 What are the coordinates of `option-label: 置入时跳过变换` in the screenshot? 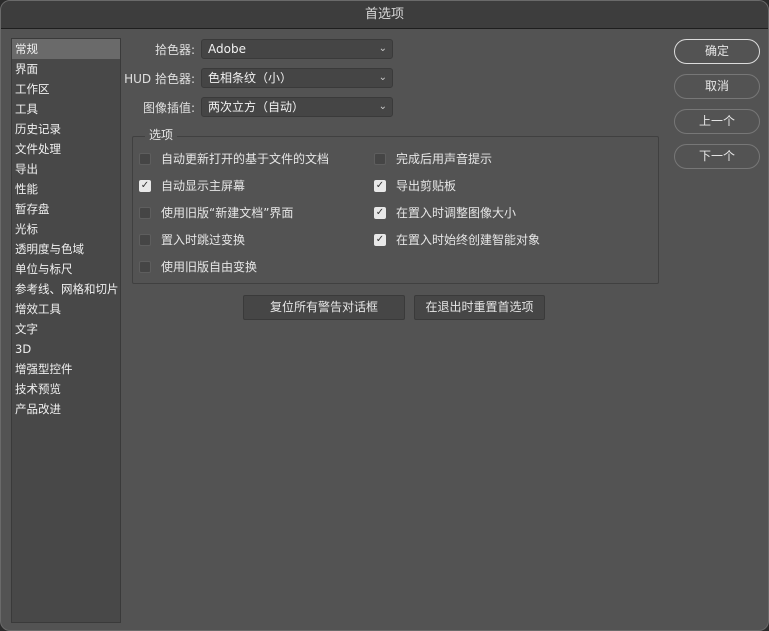 It's located at (203, 240).